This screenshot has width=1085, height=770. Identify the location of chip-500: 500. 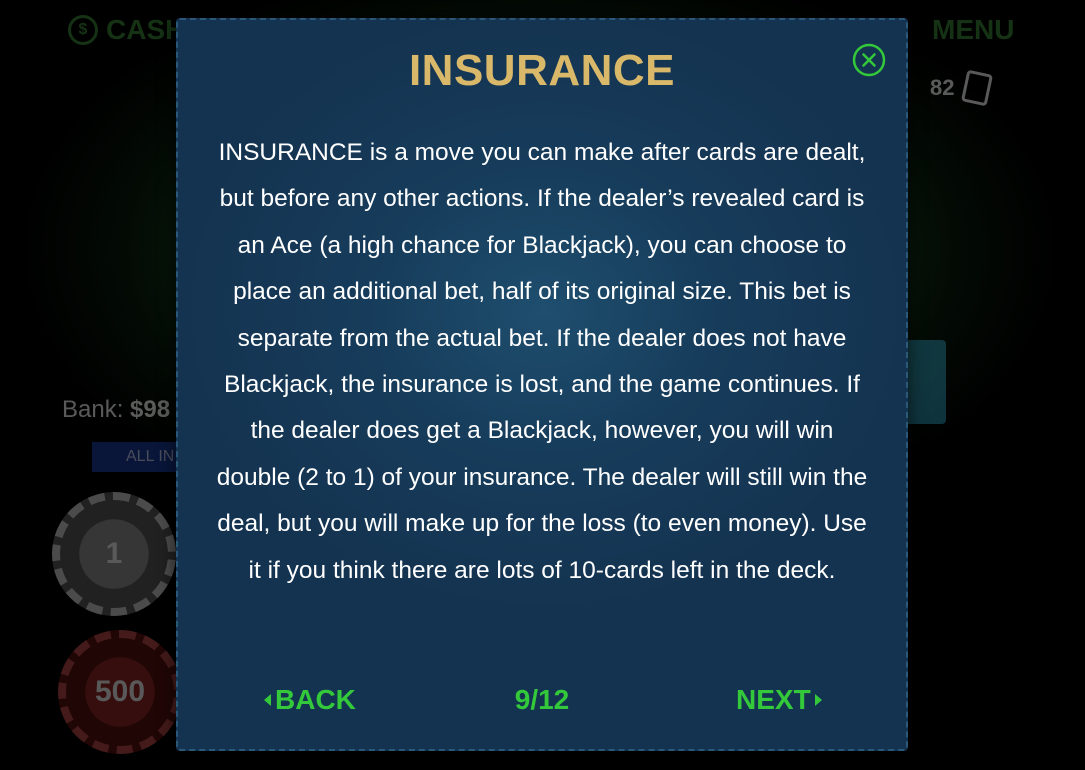
(120, 692).